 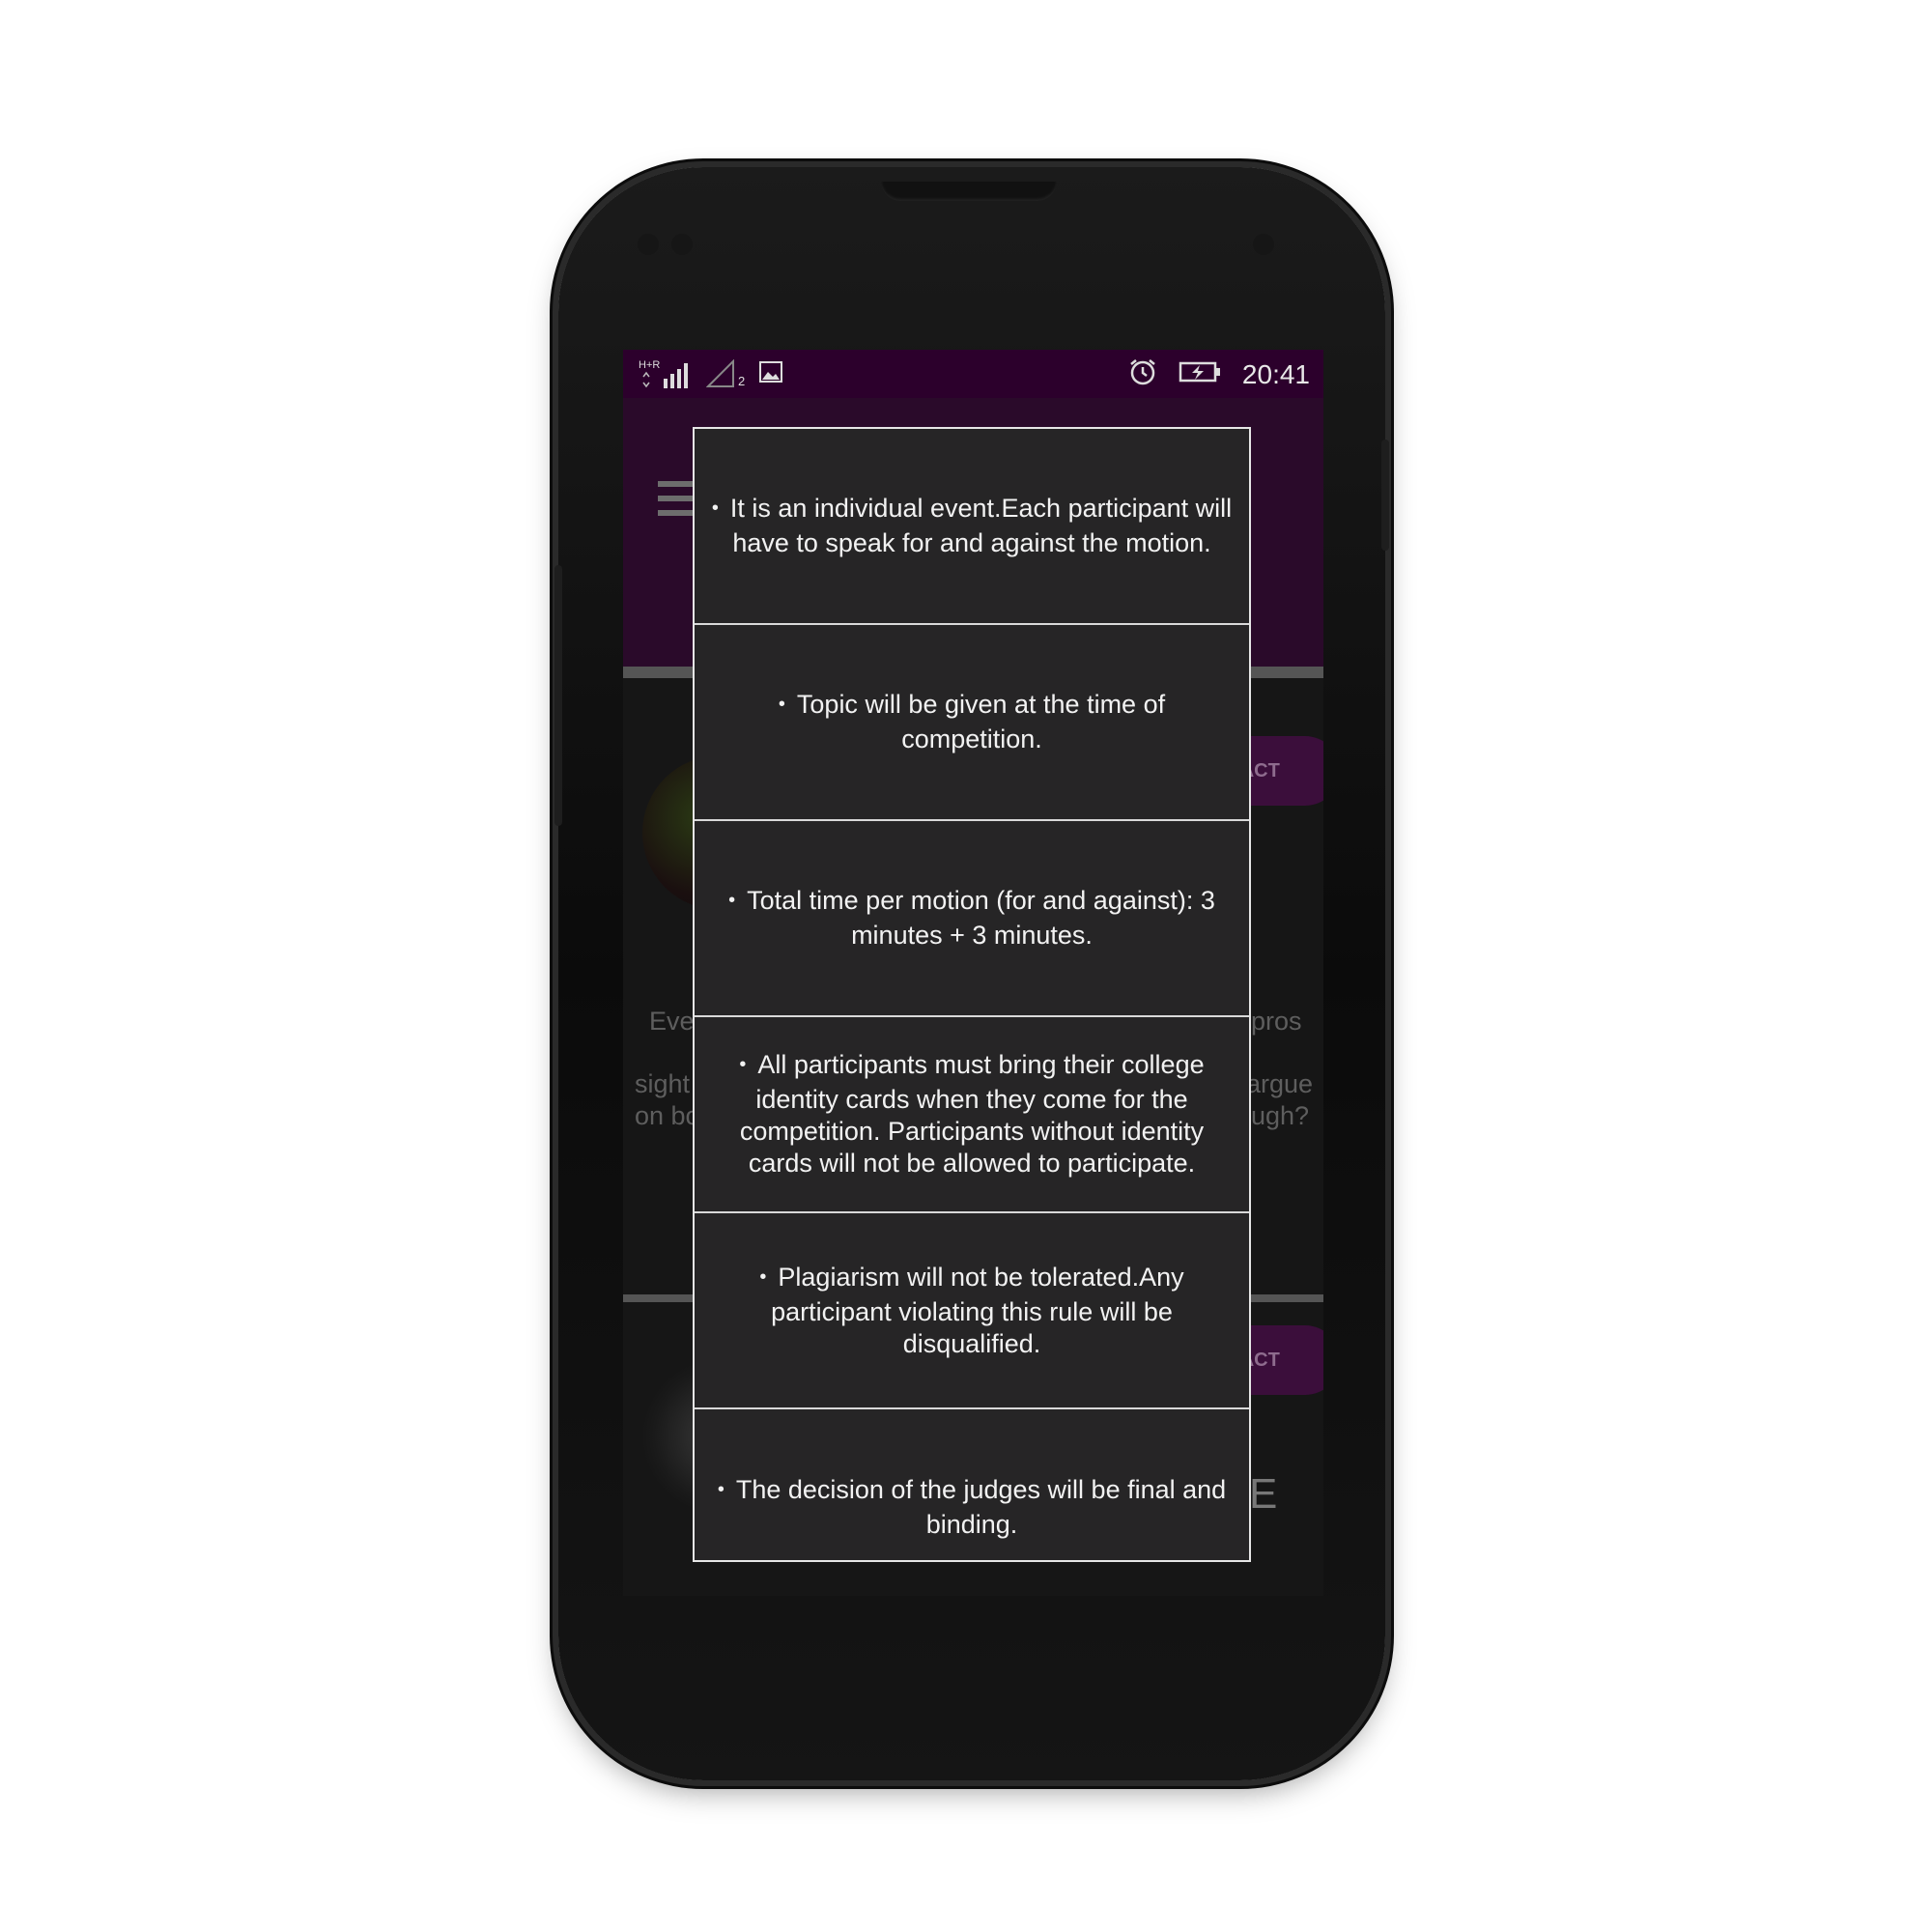 What do you see at coordinates (969, 191) in the screenshot?
I see `earpiece-speaker` at bounding box center [969, 191].